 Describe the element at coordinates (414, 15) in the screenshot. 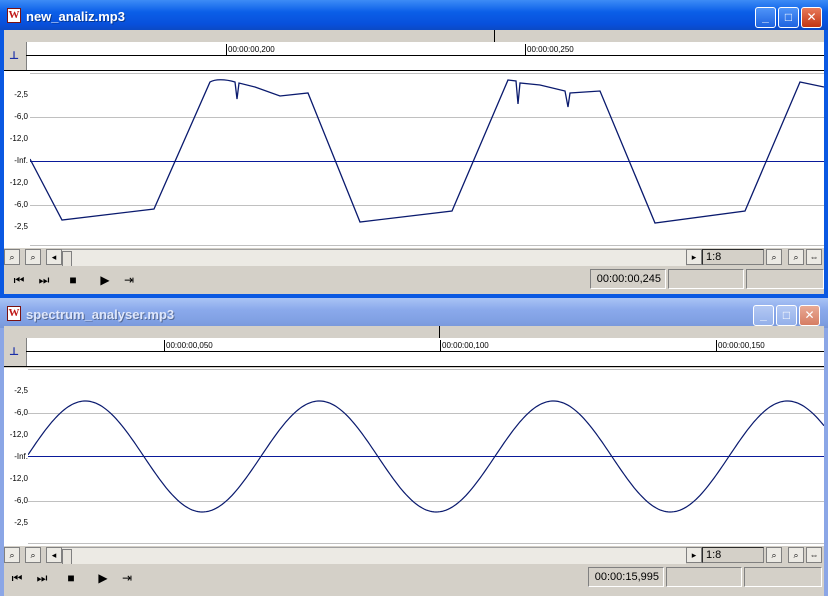

I see `title-bar: W new_analiz.mp3 _ □ ✕` at that location.